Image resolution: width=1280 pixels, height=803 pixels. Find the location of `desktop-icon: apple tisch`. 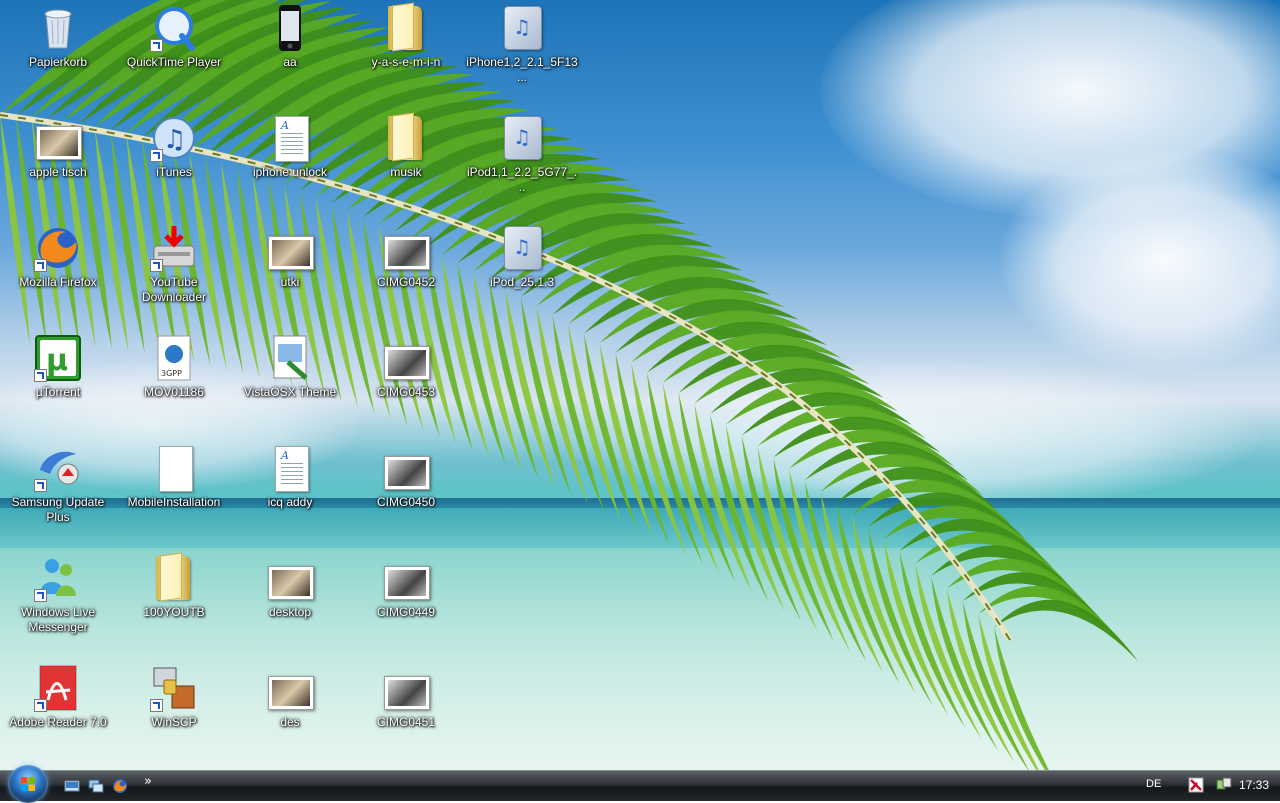

desktop-icon: apple tisch is located at coordinates (58, 162).